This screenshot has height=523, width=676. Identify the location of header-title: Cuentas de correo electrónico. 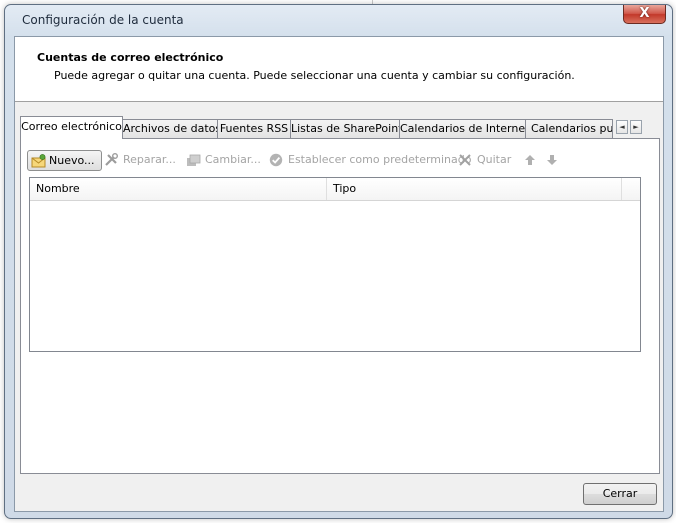
(130, 57).